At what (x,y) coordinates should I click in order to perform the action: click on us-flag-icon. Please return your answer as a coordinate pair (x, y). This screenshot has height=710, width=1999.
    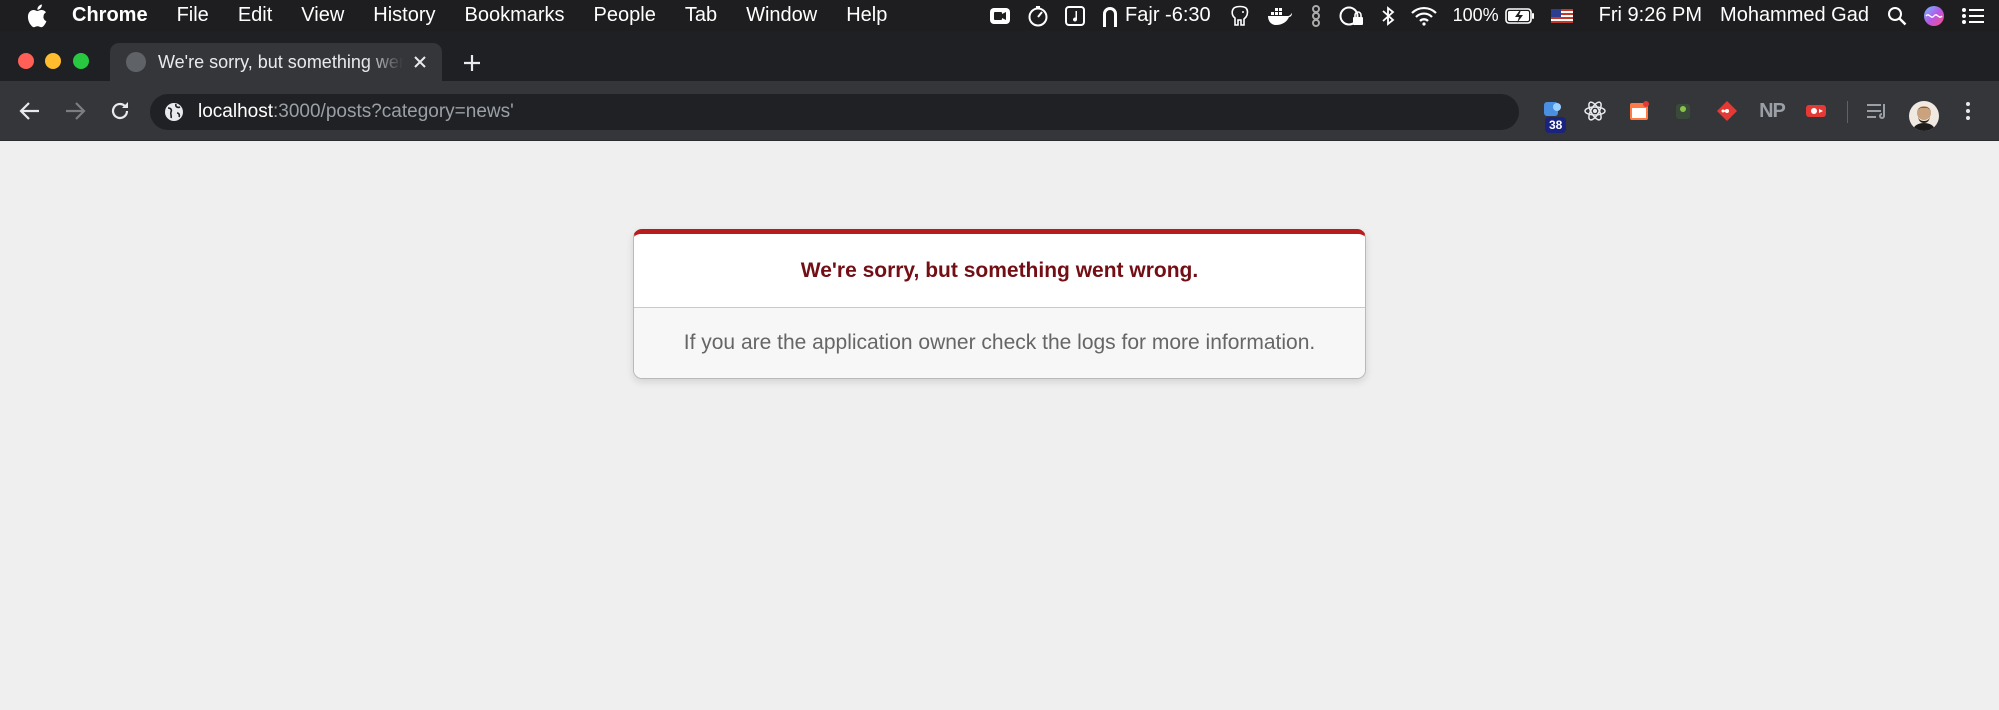
    Looking at the image, I should click on (1561, 15).